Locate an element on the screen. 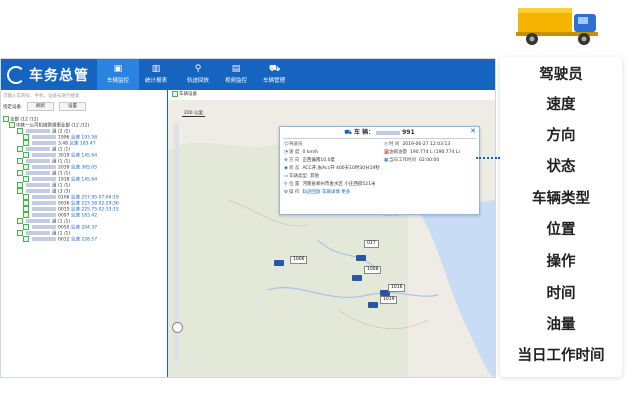  feature-item: 车辆类型 is located at coordinates (561, 199).